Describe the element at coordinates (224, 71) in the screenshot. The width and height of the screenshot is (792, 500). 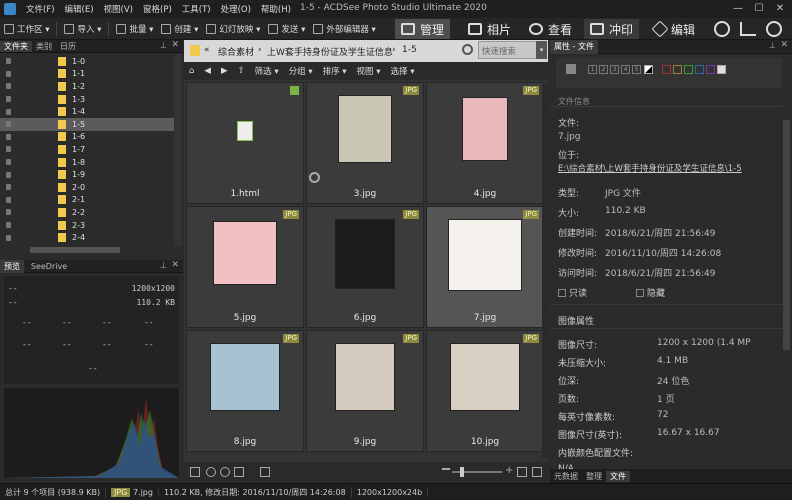
I see `forward-icon: ▶` at that location.